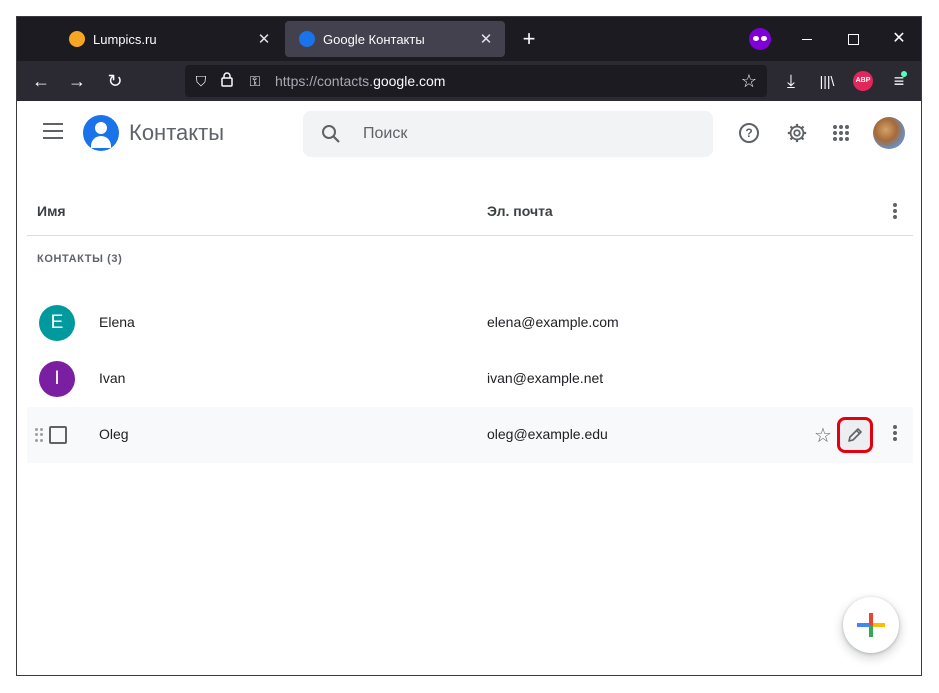 The width and height of the screenshot is (939, 693). I want to click on contacts-favicon-icon, so click(307, 39).